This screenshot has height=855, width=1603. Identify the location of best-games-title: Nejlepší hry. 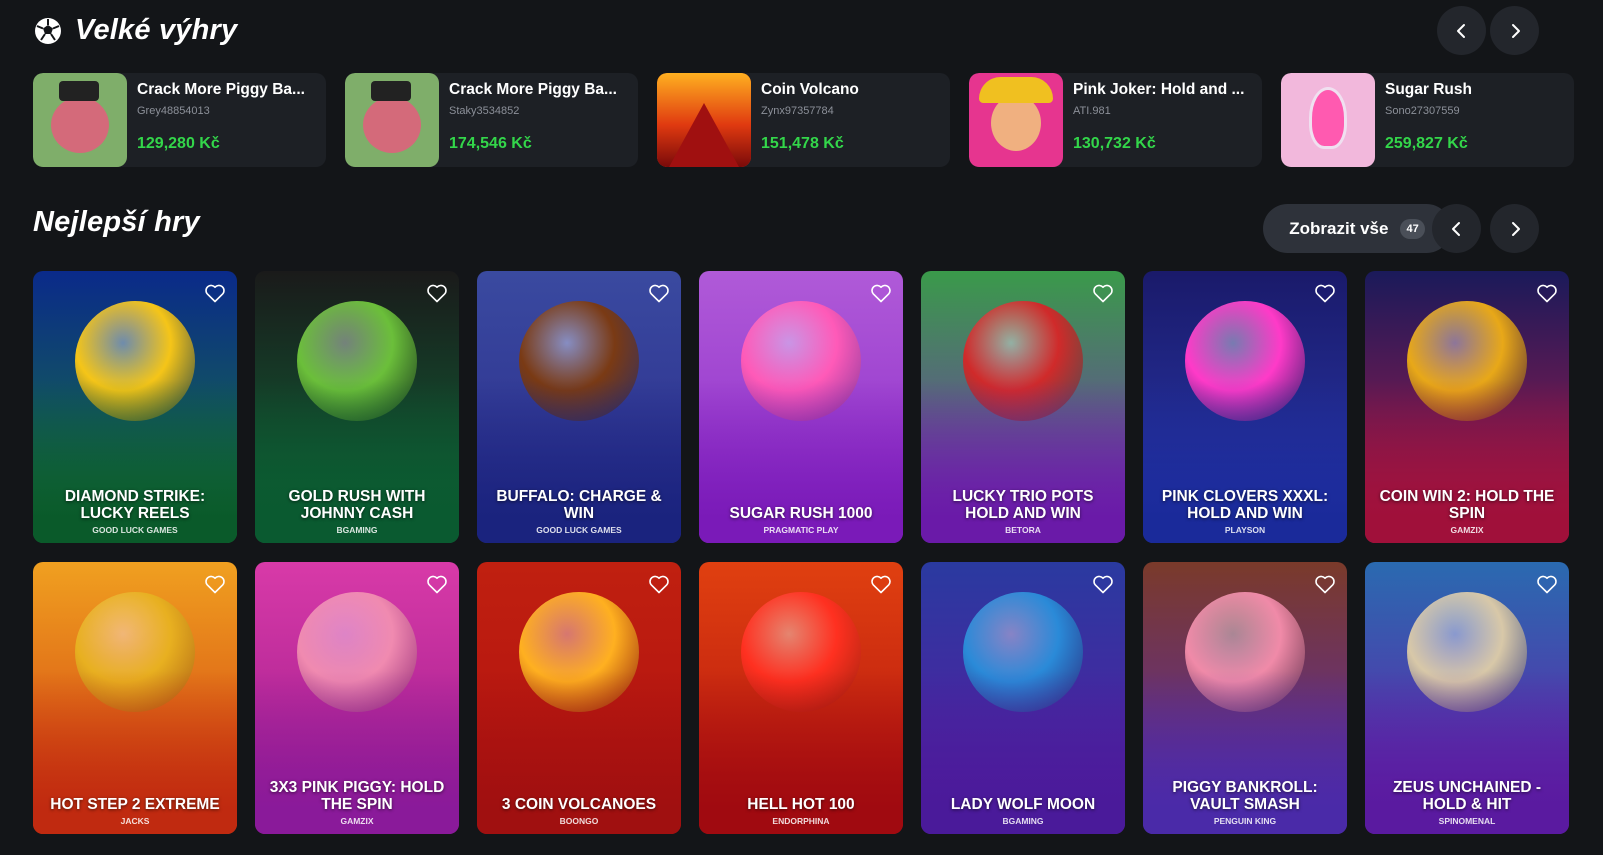
(116, 222).